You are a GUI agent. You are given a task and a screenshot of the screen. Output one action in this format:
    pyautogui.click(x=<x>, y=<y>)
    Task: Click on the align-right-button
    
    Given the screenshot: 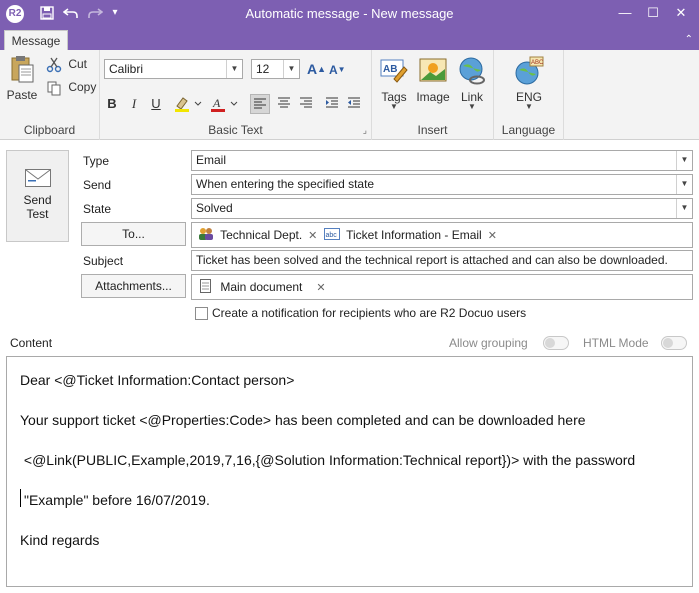 What is the action you would take?
    pyautogui.click(x=306, y=104)
    